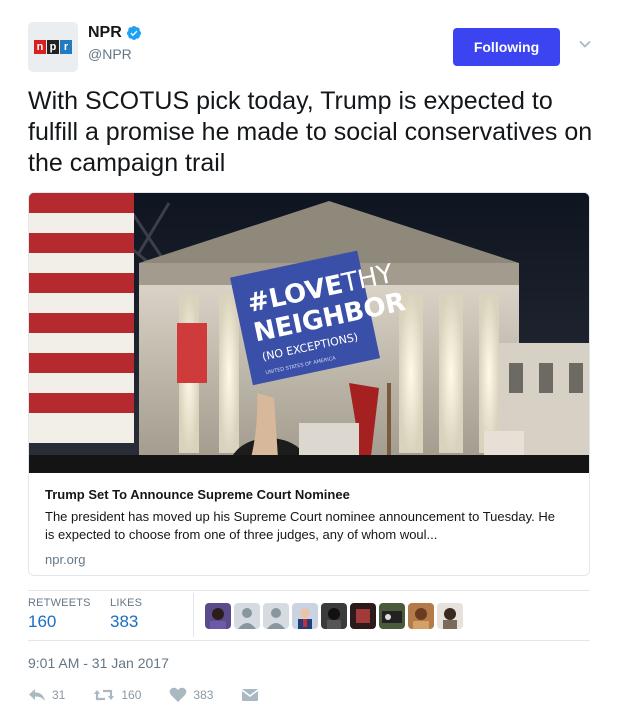  Describe the element at coordinates (178, 694) in the screenshot. I see `heart-icon` at that location.